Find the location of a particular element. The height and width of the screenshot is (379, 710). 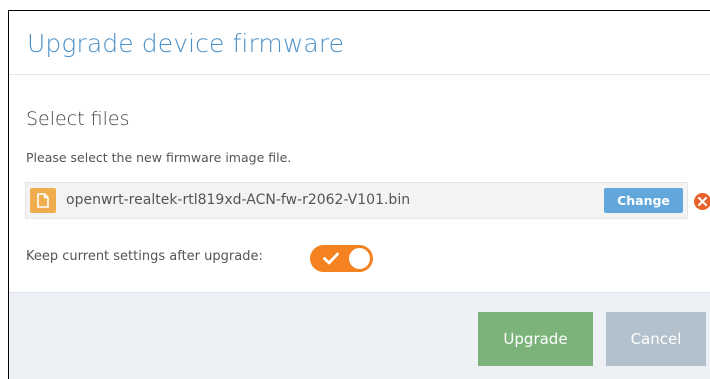

dialog-title: Upgrade device firmware is located at coordinates (186, 43).